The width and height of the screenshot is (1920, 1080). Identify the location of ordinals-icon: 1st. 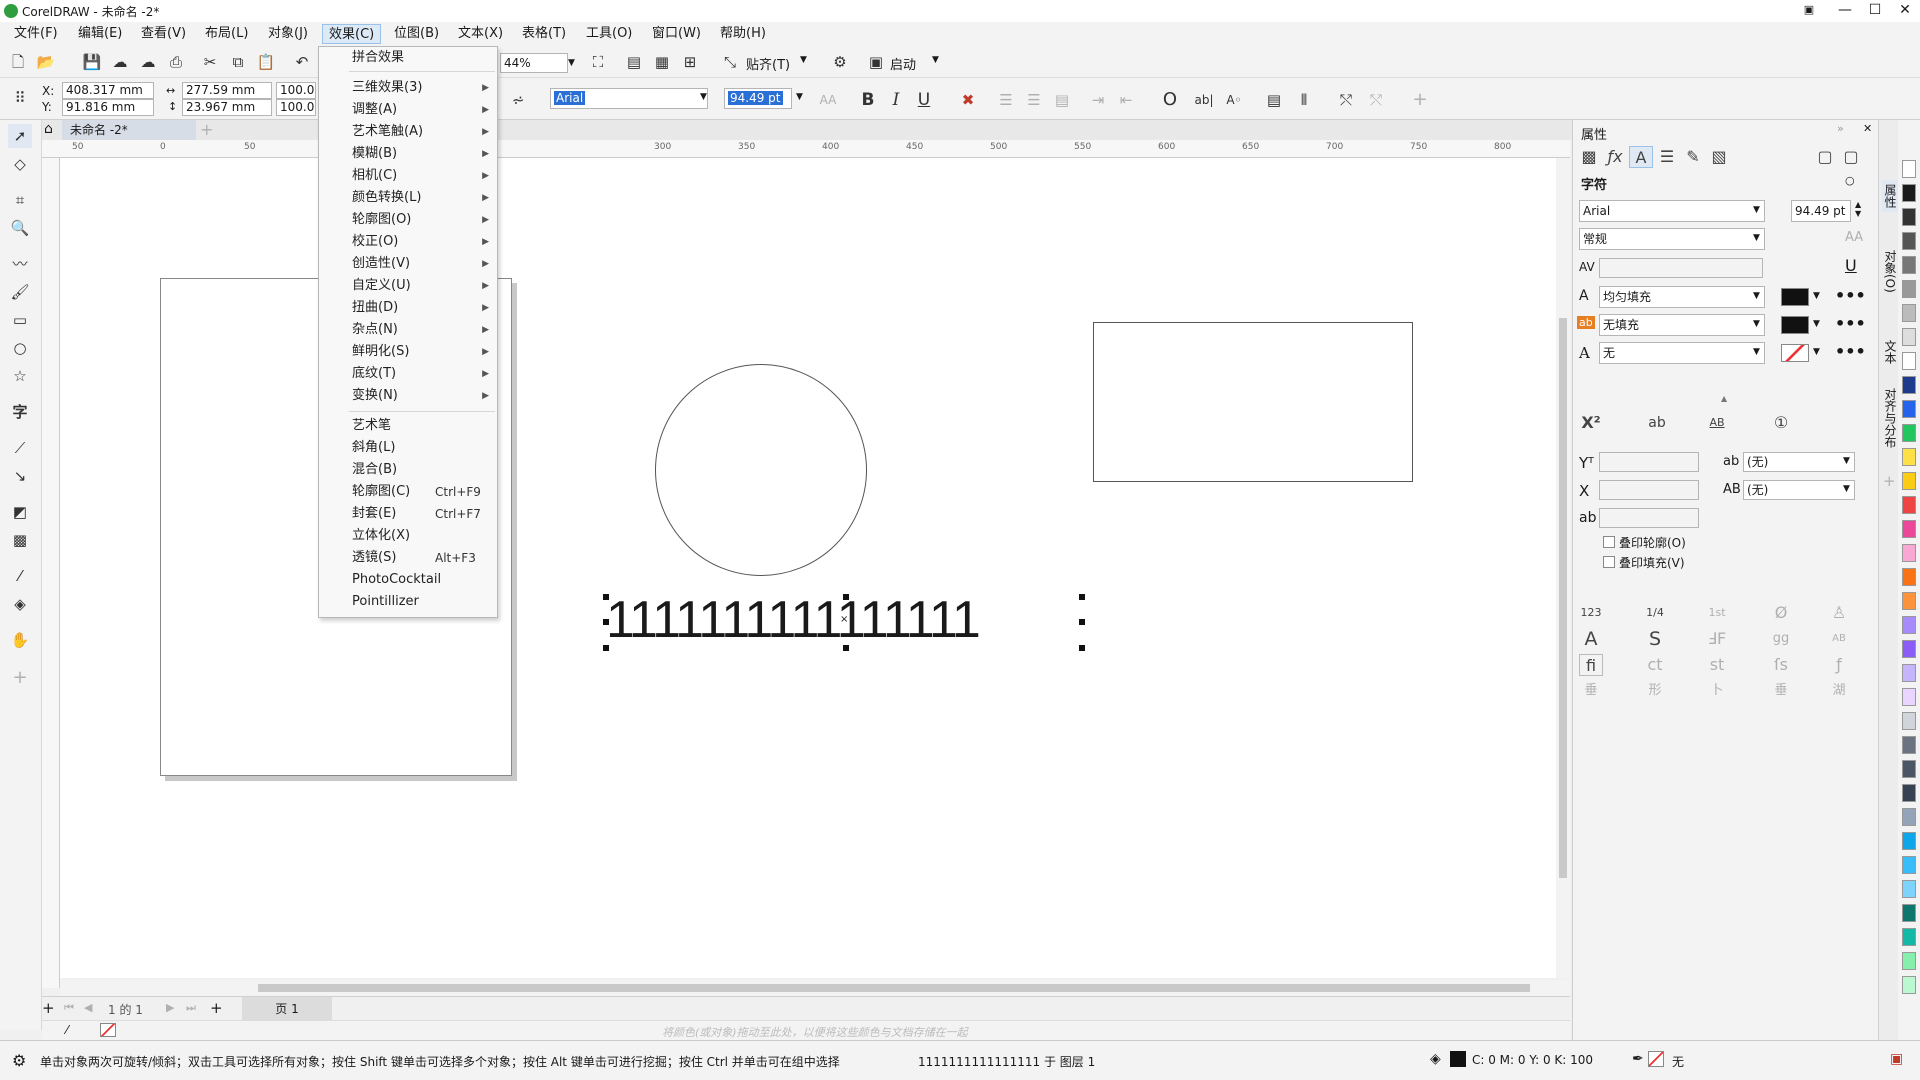
(1717, 613).